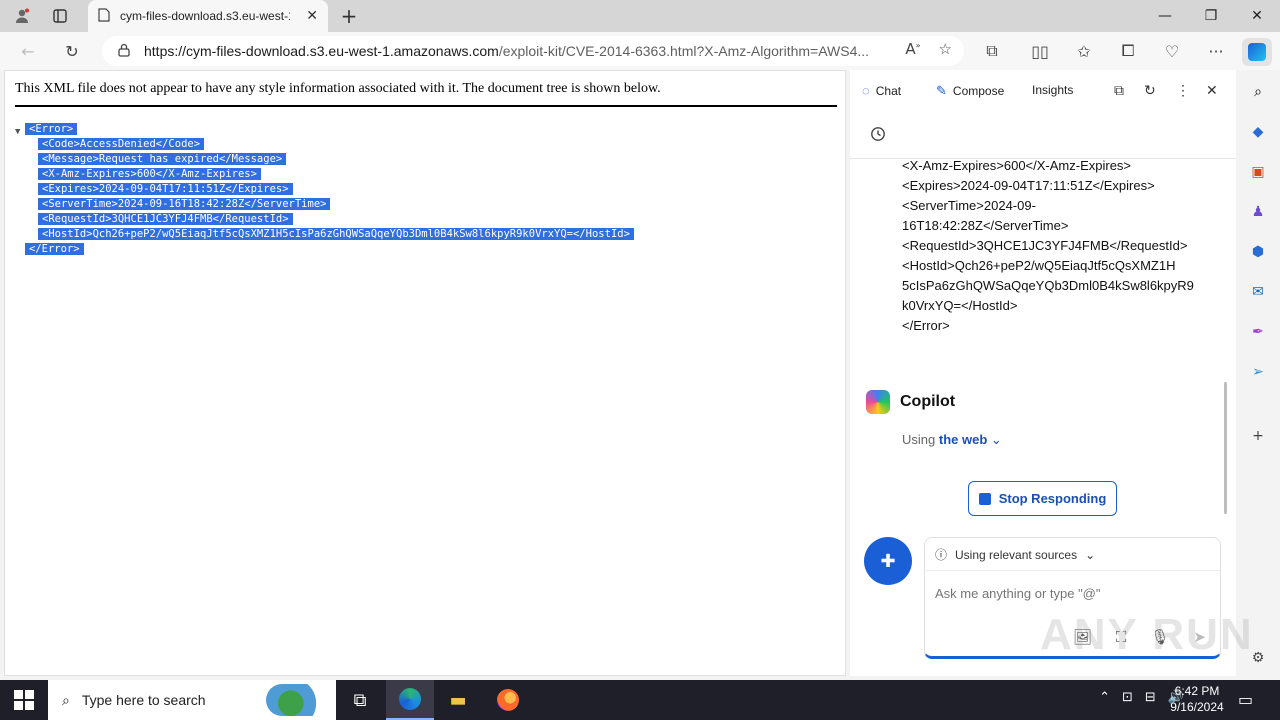 The width and height of the screenshot is (1280, 720). Describe the element at coordinates (336, 159) in the screenshot. I see `xml-line: <Message>Request has expired</Message>` at that location.